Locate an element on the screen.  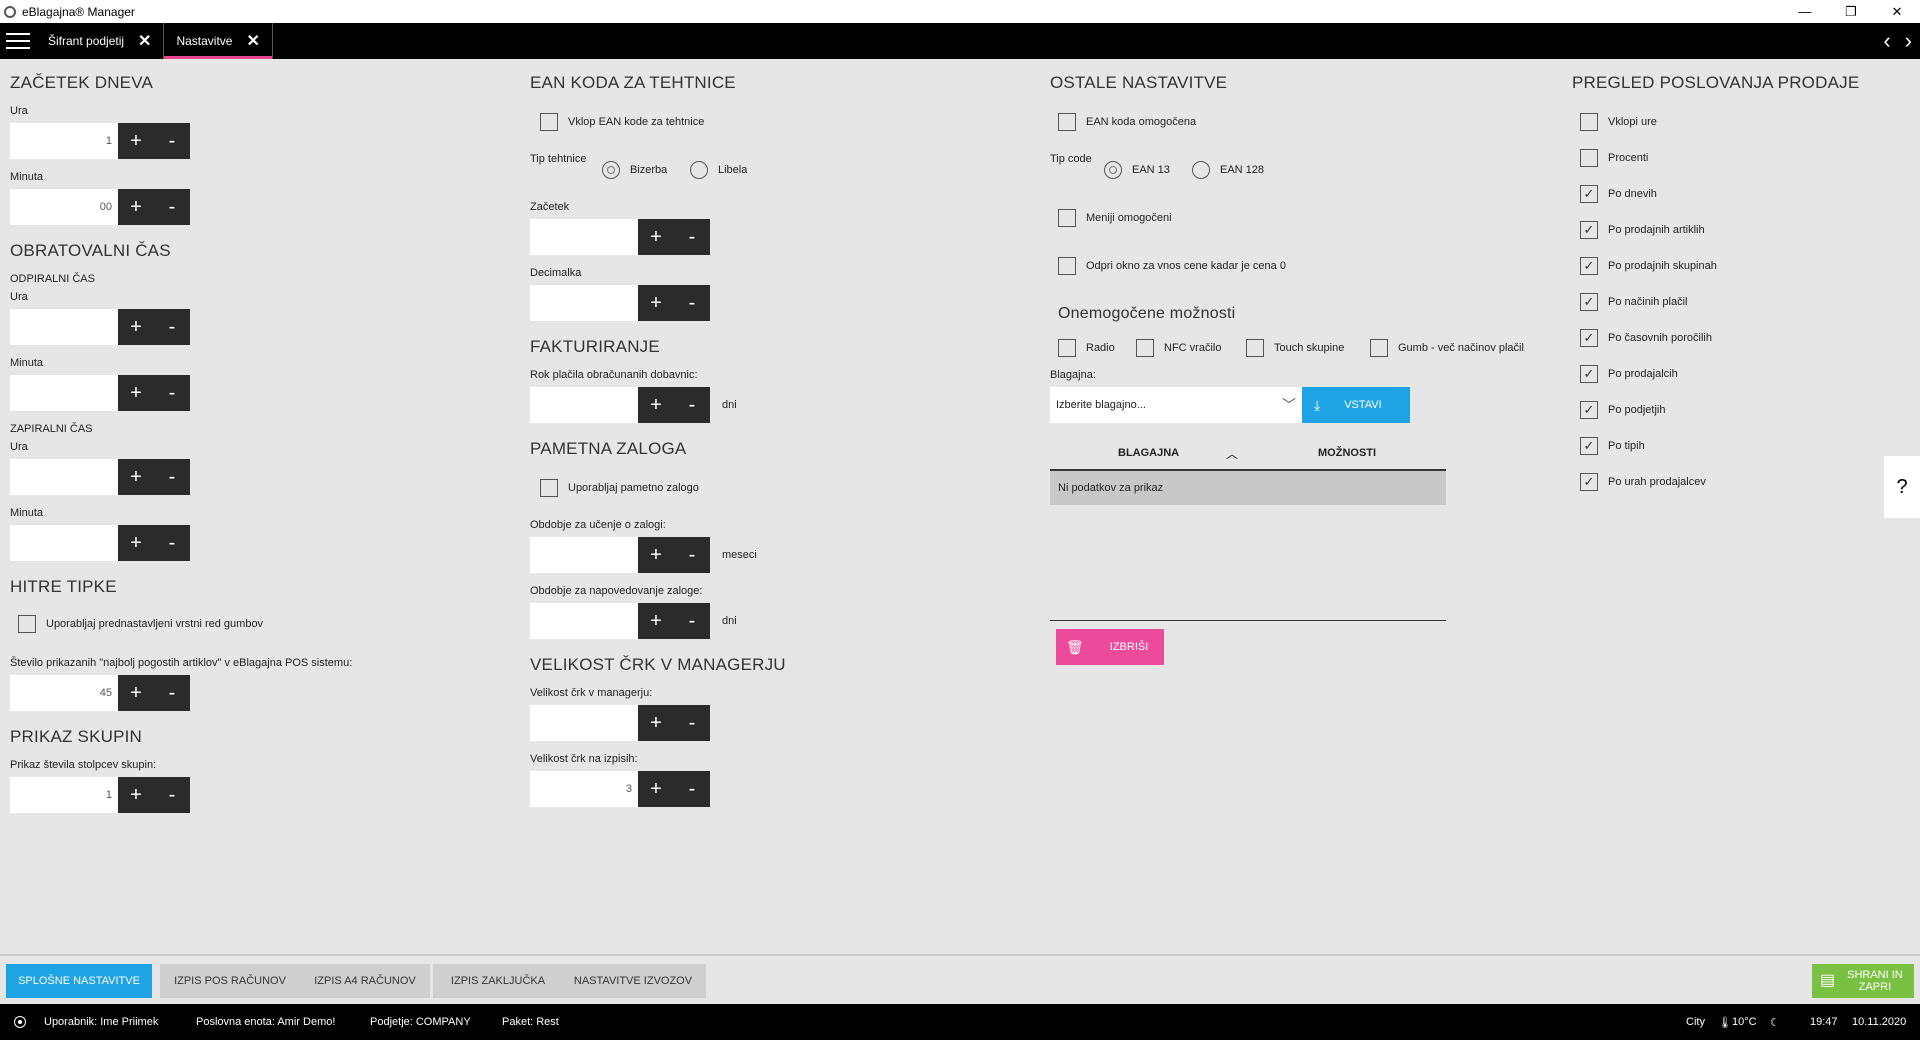
tab-sifrant-podjetij: Šifrant podjetij ✕ is located at coordinates (99, 41).